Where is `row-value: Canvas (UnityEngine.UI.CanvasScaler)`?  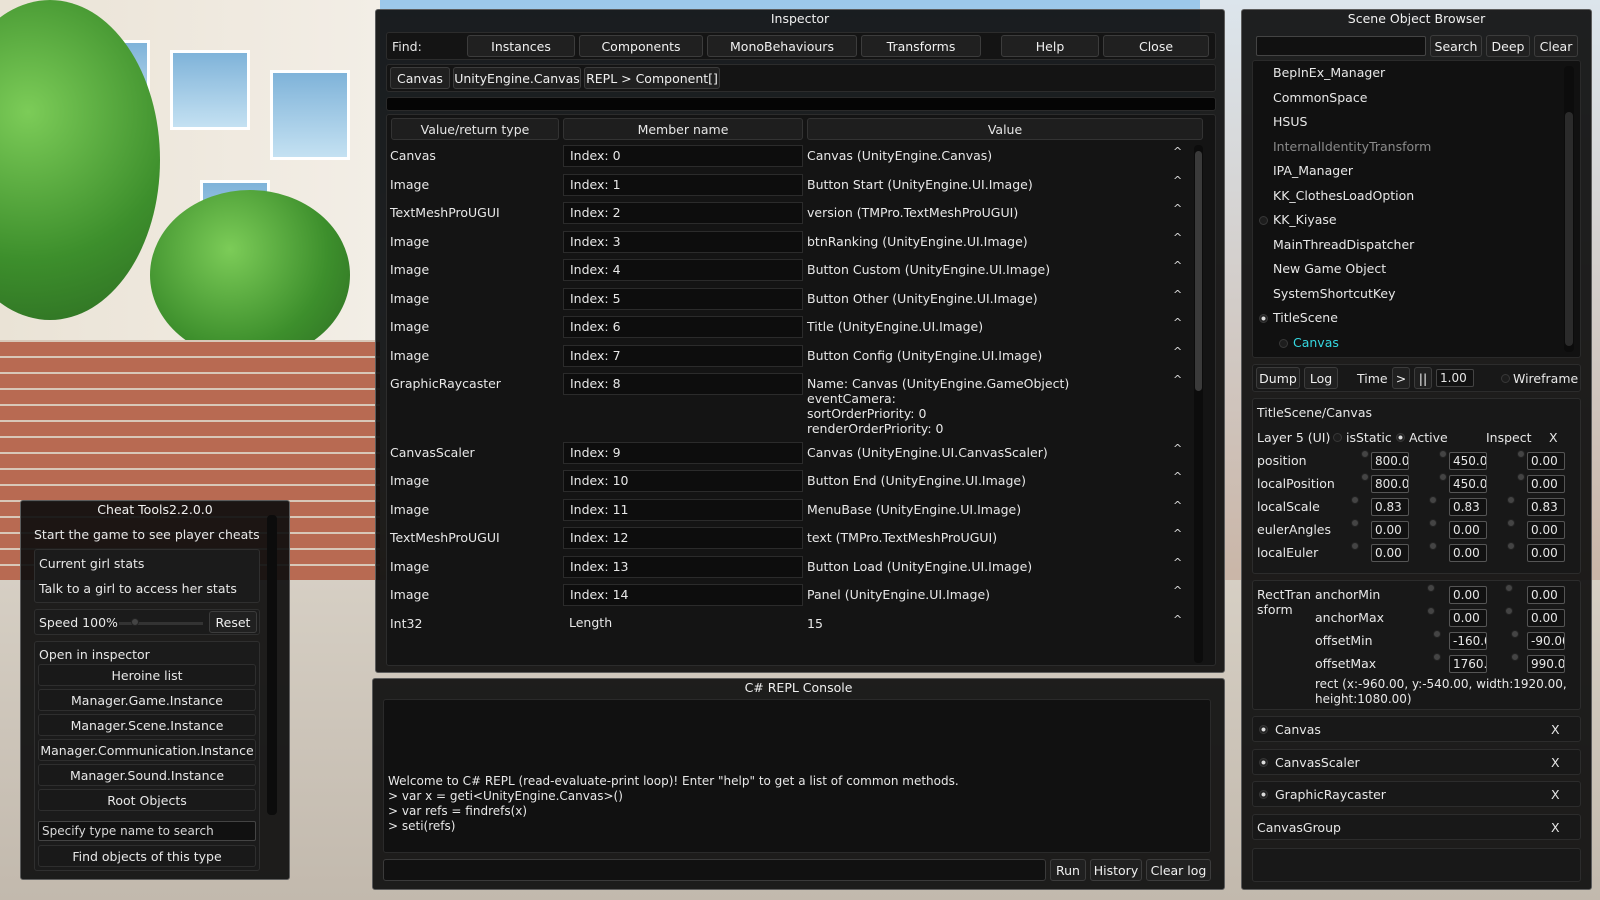
row-value: Canvas (UnityEngine.UI.CanvasScaler) is located at coordinates (927, 452).